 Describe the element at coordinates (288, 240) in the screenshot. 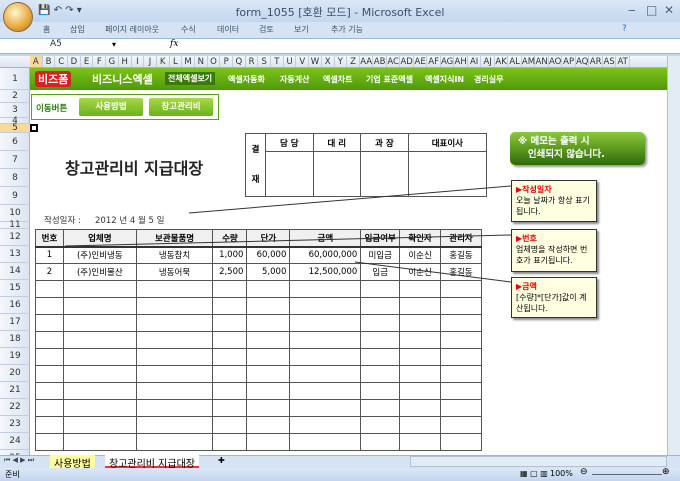

I see `arrow-number` at that location.